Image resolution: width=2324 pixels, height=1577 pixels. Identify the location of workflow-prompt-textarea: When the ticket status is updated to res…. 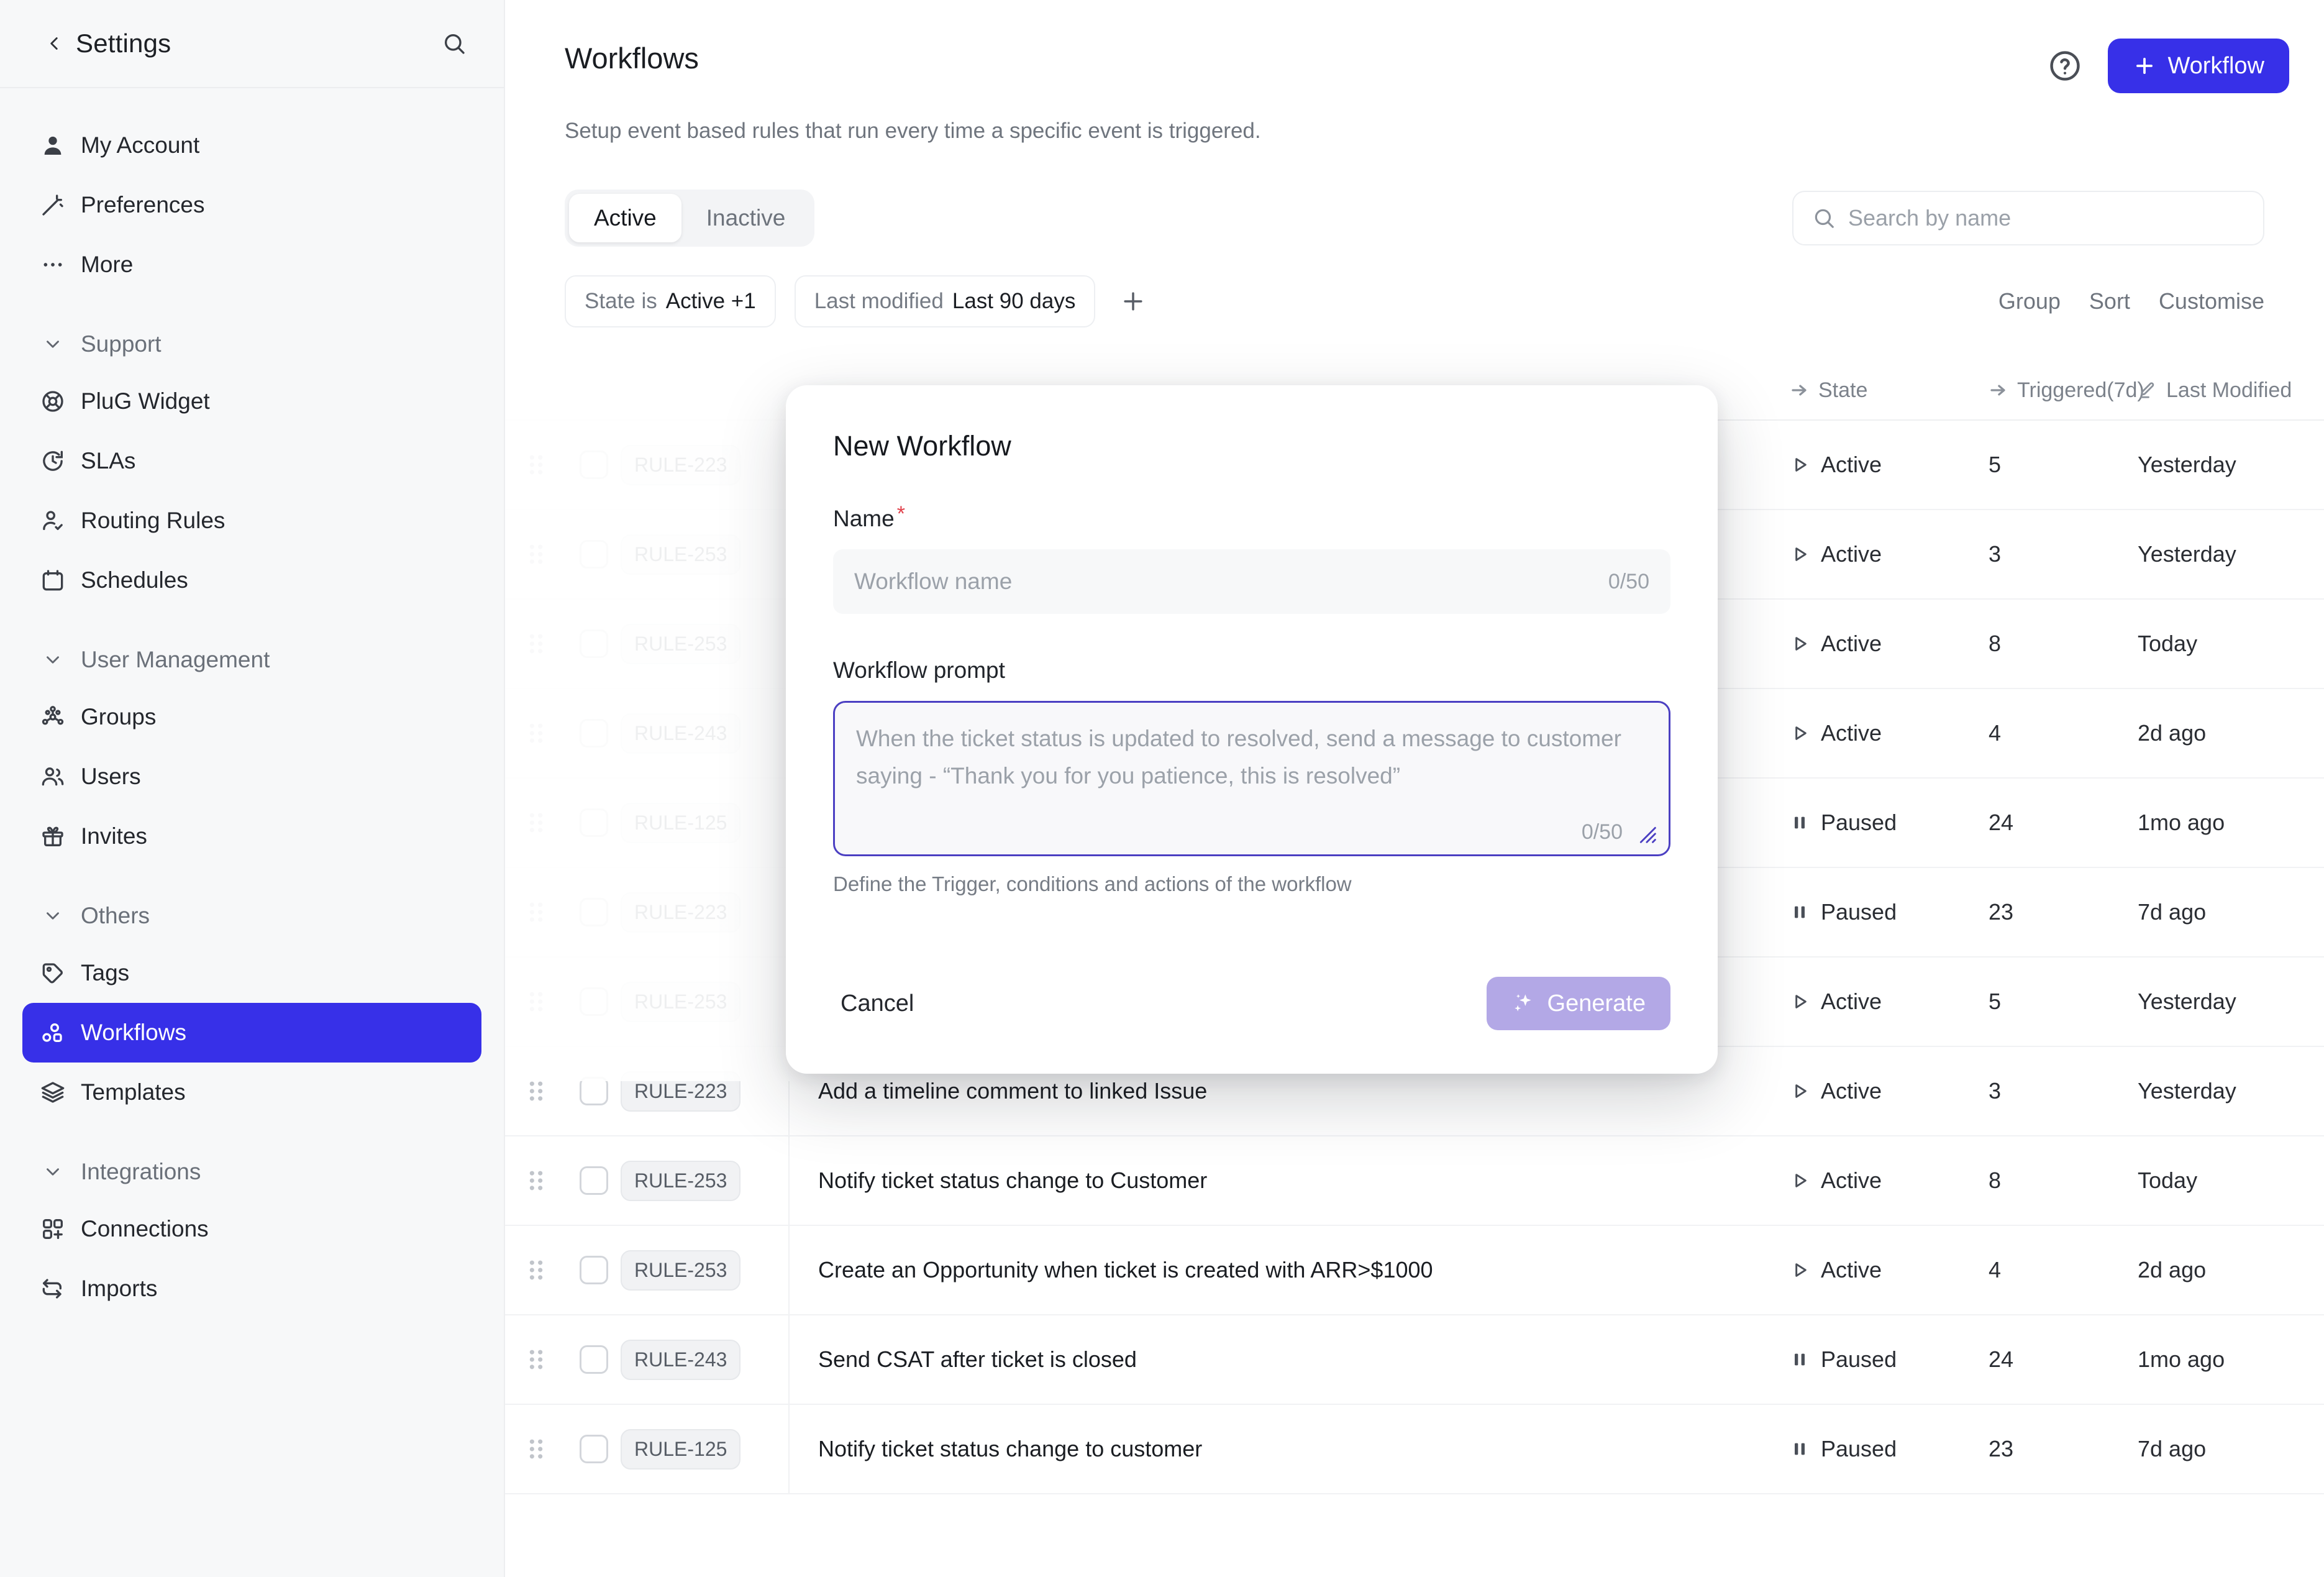
(1251, 778).